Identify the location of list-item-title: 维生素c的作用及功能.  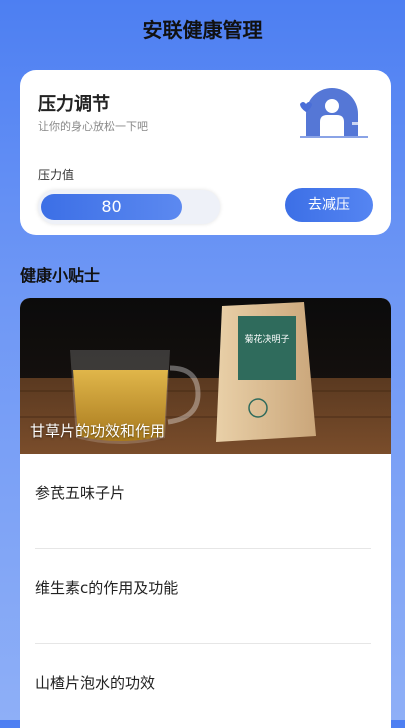
(107, 588).